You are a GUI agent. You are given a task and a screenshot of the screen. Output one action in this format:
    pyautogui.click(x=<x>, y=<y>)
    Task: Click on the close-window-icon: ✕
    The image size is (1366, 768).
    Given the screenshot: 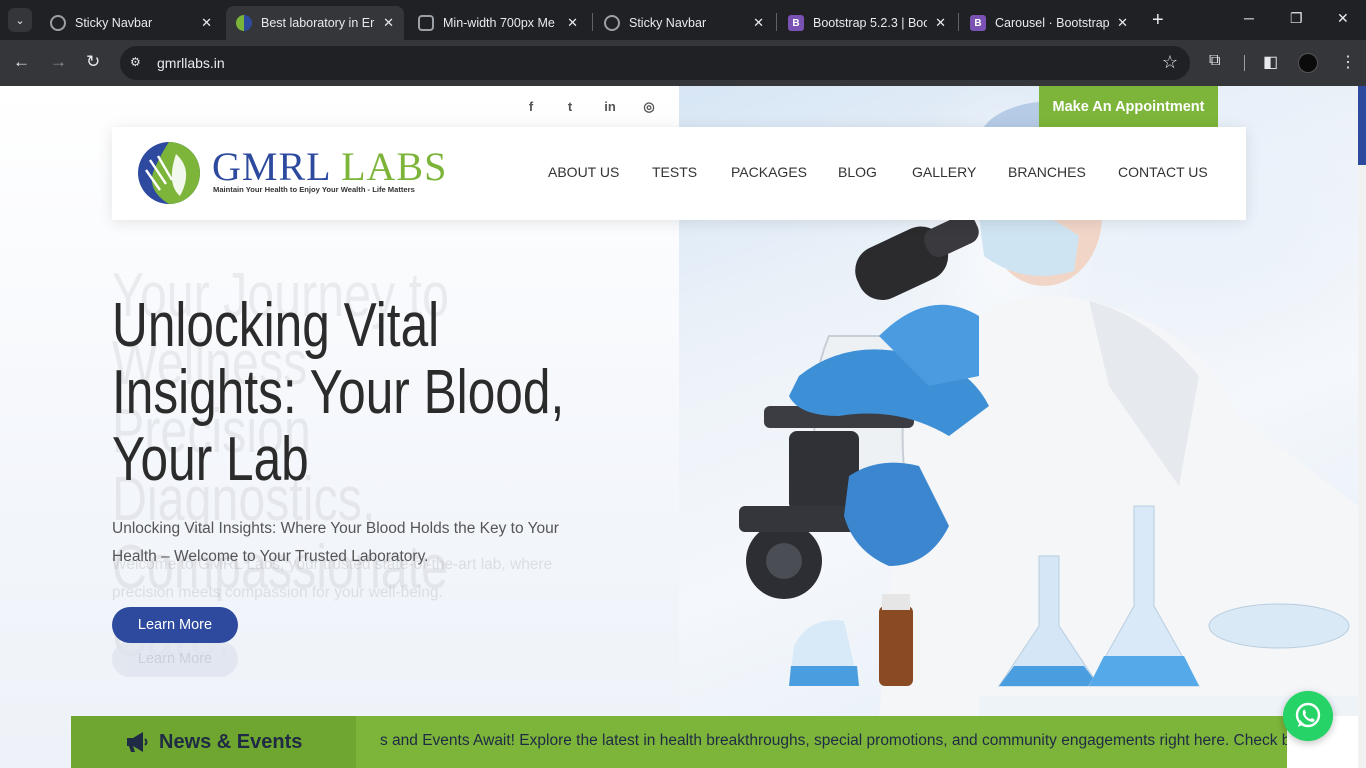 What is the action you would take?
    pyautogui.click(x=1343, y=18)
    